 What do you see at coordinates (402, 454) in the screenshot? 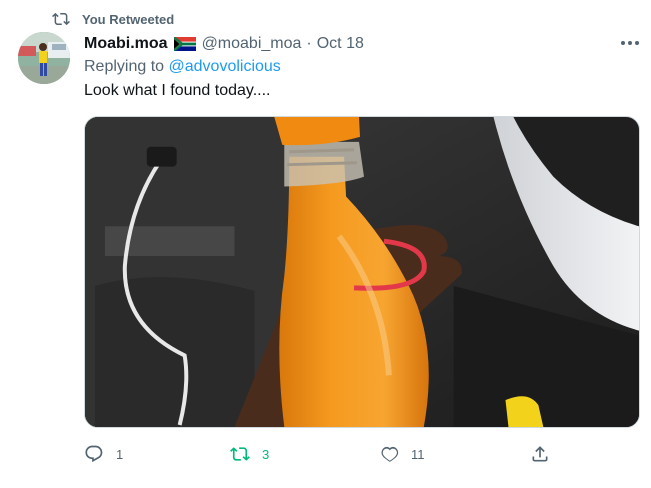
I see `like-button: 11` at bounding box center [402, 454].